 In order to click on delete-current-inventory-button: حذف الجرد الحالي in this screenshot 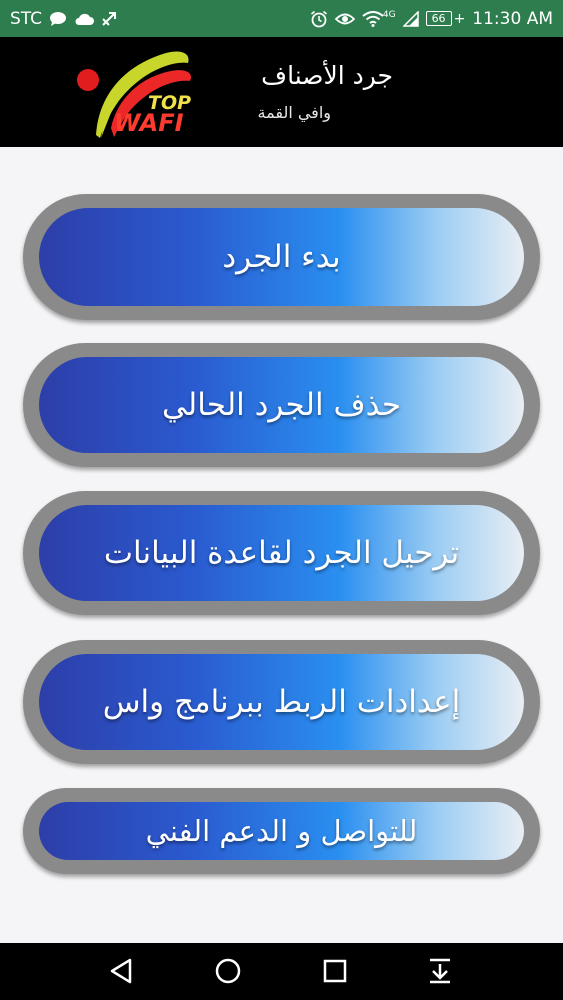, I will do `click(281, 405)`.